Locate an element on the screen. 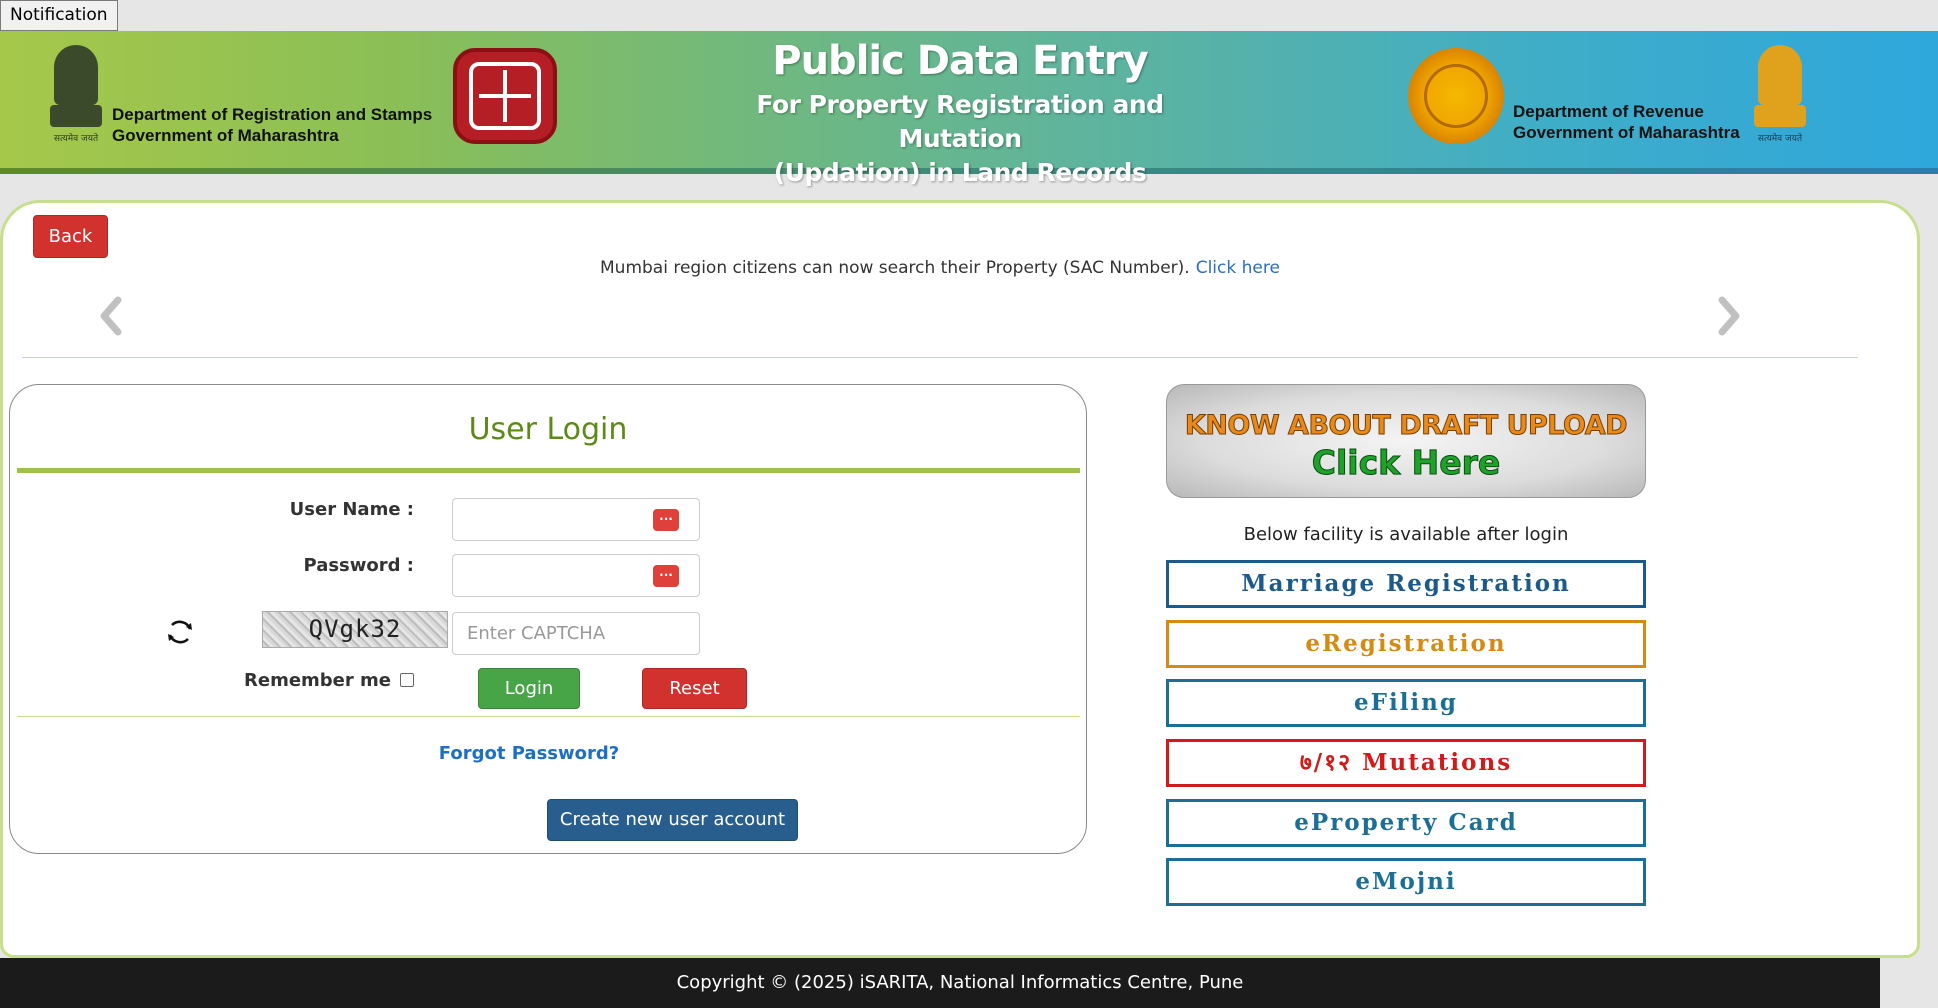  captcha-image: QVgk32 is located at coordinates (355, 629).